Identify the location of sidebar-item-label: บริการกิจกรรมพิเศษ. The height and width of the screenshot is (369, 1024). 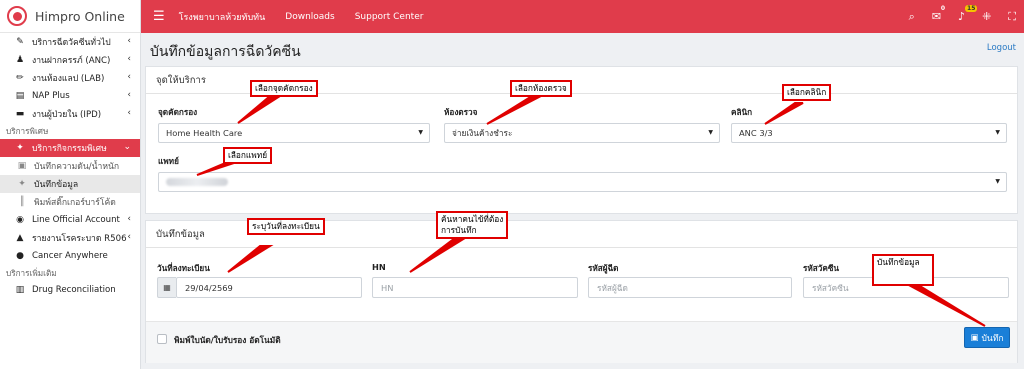
(69, 149).